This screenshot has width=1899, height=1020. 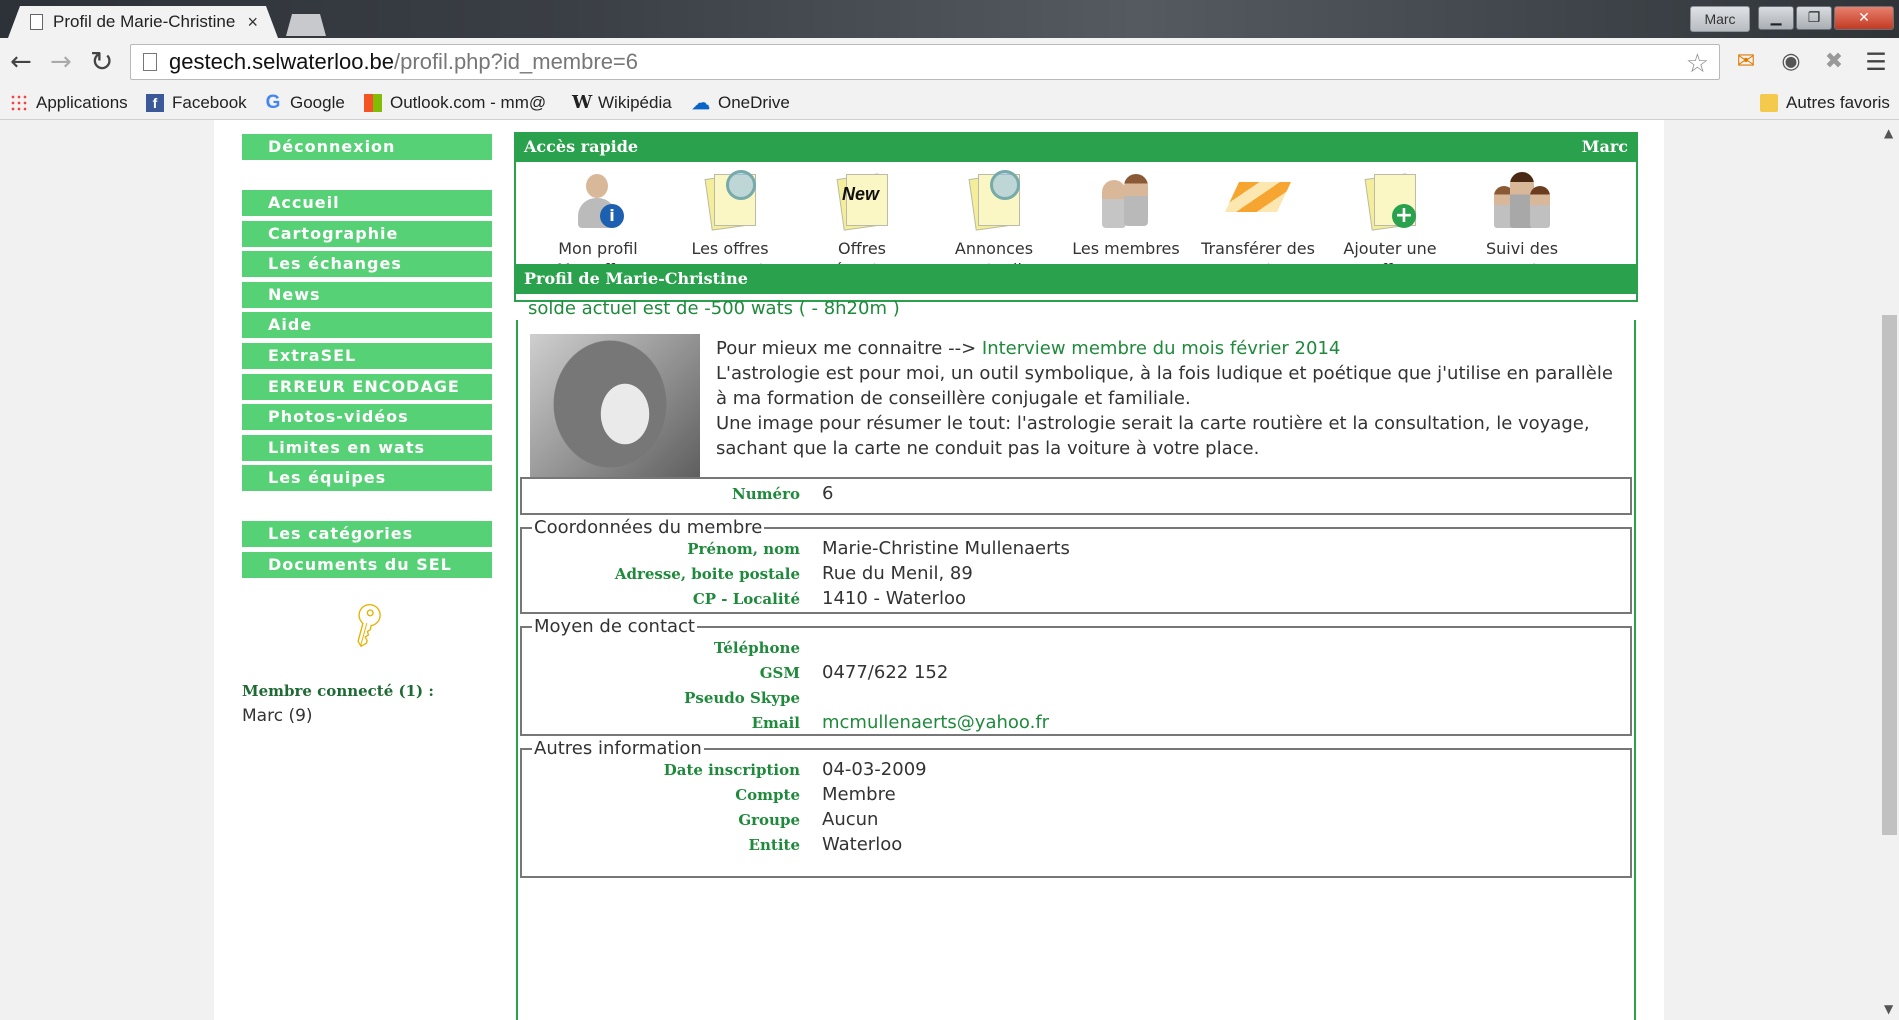 What do you see at coordinates (304, 103) in the screenshot?
I see `bookmark-google: G Google` at bounding box center [304, 103].